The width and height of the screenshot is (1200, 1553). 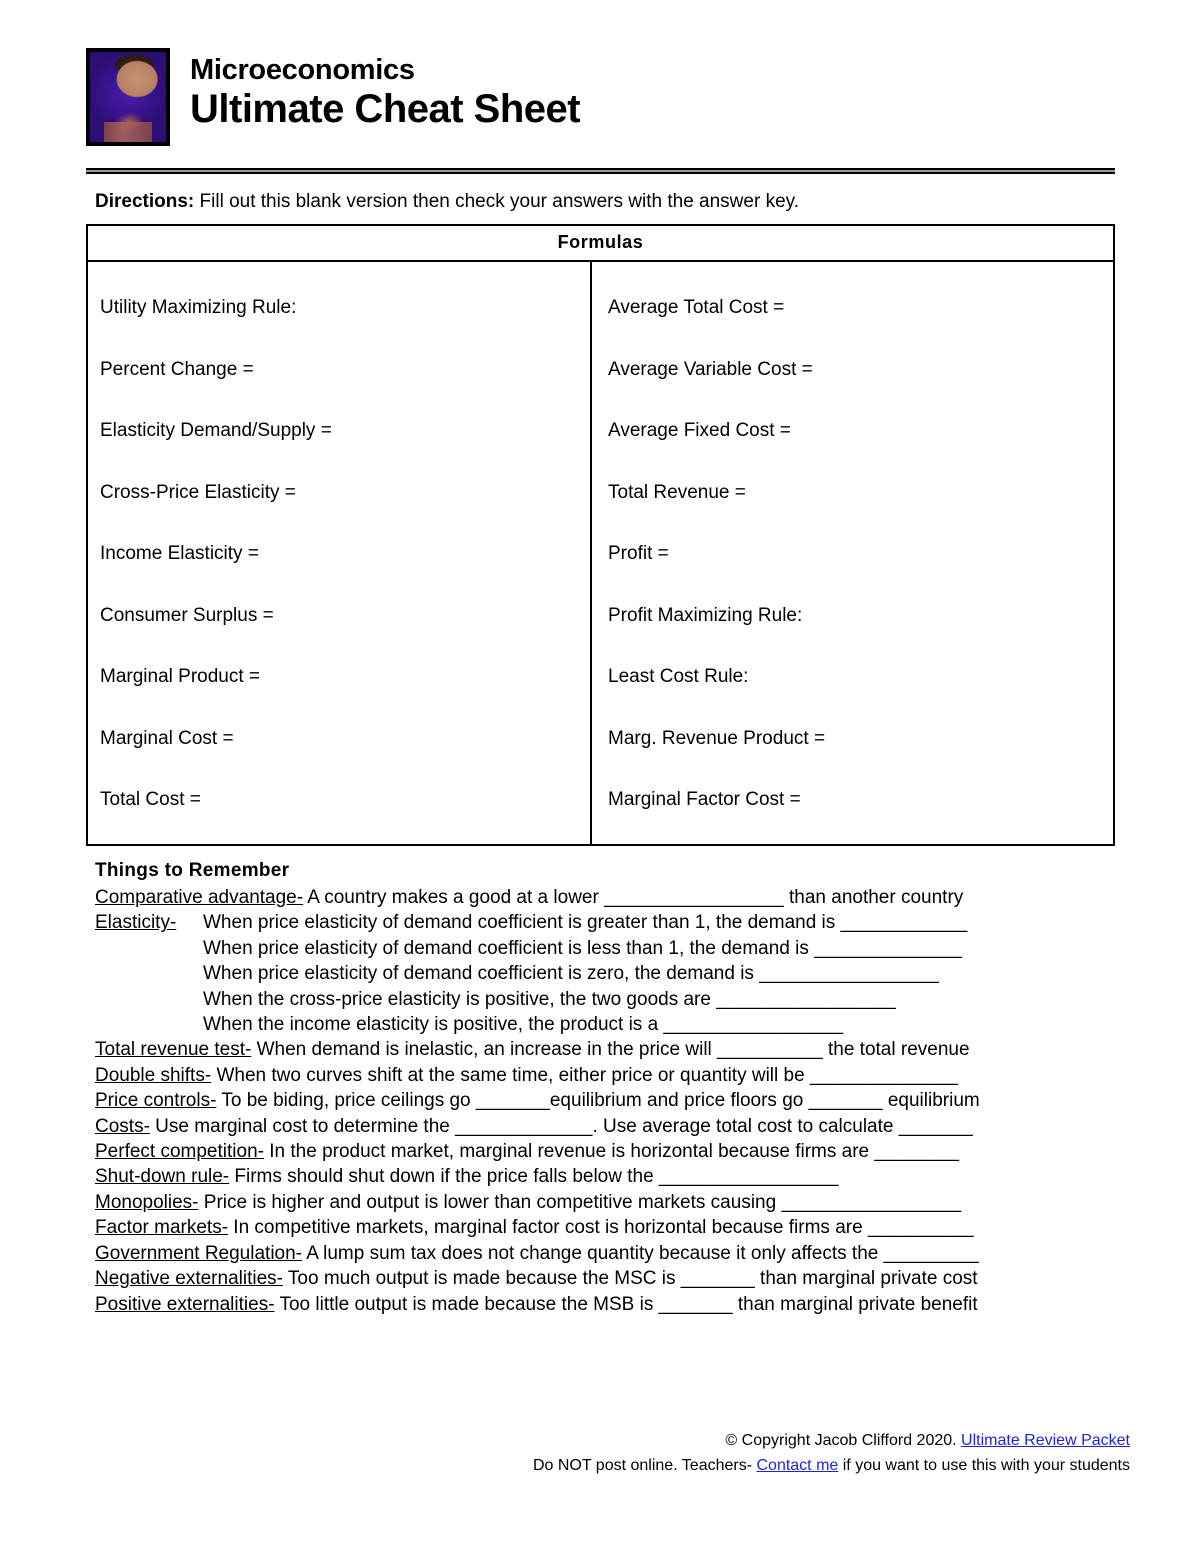 I want to click on title-block: Microeconomics Ultimate Cheat Sheet, so click(x=385, y=93).